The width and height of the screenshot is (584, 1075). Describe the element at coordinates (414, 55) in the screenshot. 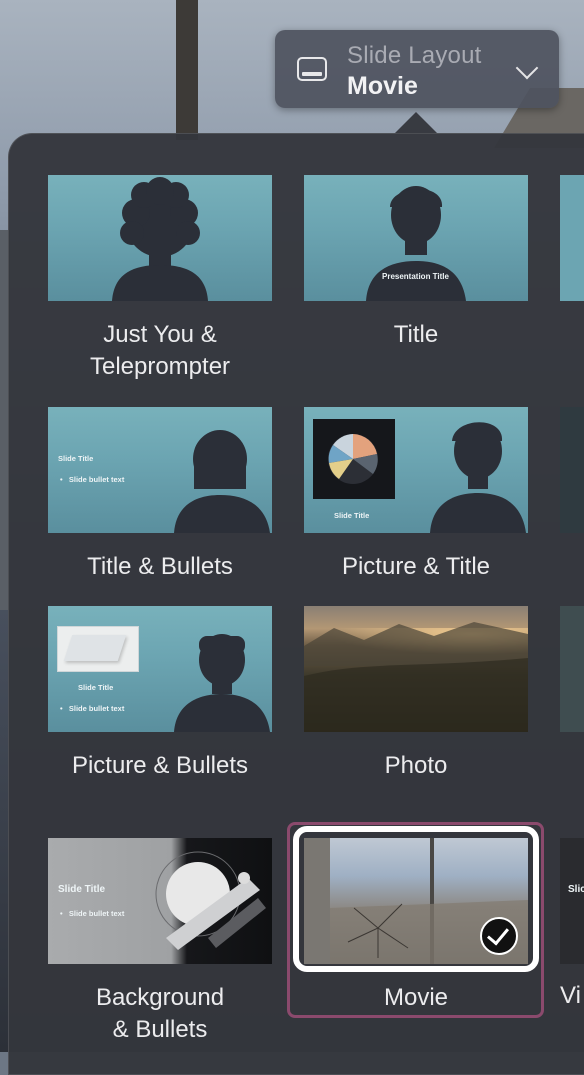

I see `slide-layout-caption: Slide Layout` at that location.